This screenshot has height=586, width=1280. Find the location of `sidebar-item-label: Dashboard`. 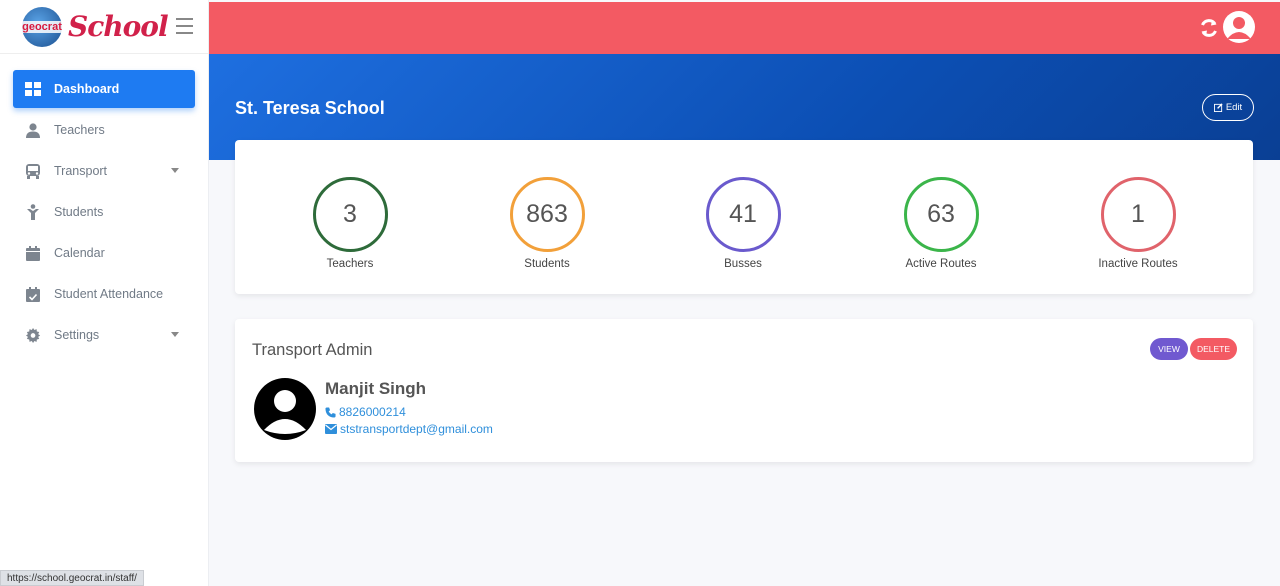

sidebar-item-label: Dashboard is located at coordinates (87, 89).